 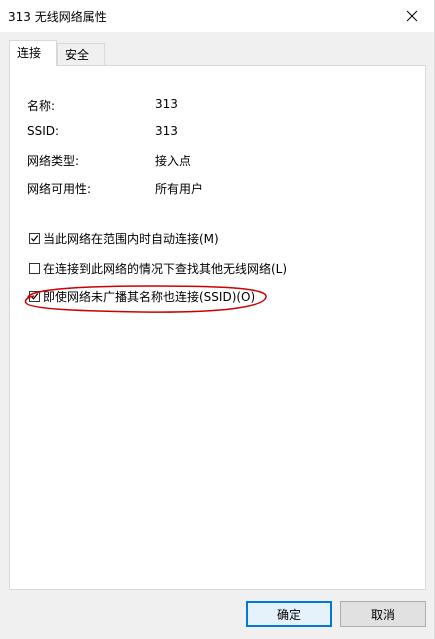 What do you see at coordinates (43, 131) in the screenshot?
I see `ssid-label: SSID:` at bounding box center [43, 131].